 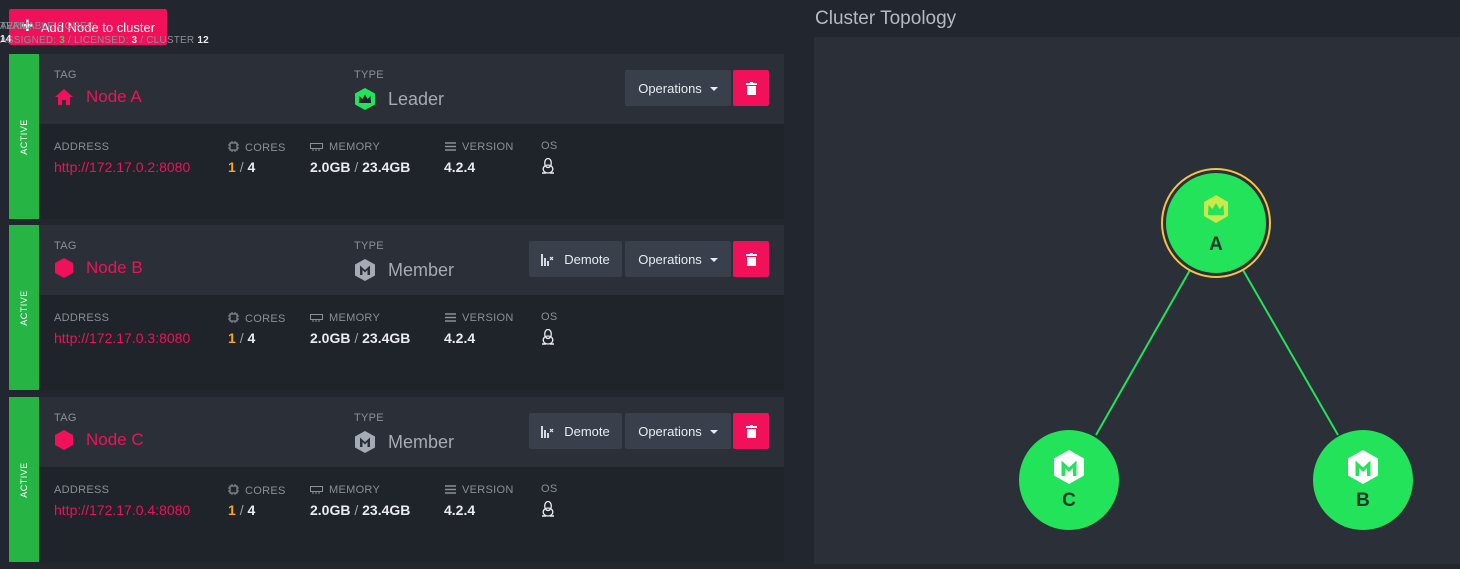 I want to click on node-address-link: http://172.17.0.4:8080, so click(x=122, y=510).